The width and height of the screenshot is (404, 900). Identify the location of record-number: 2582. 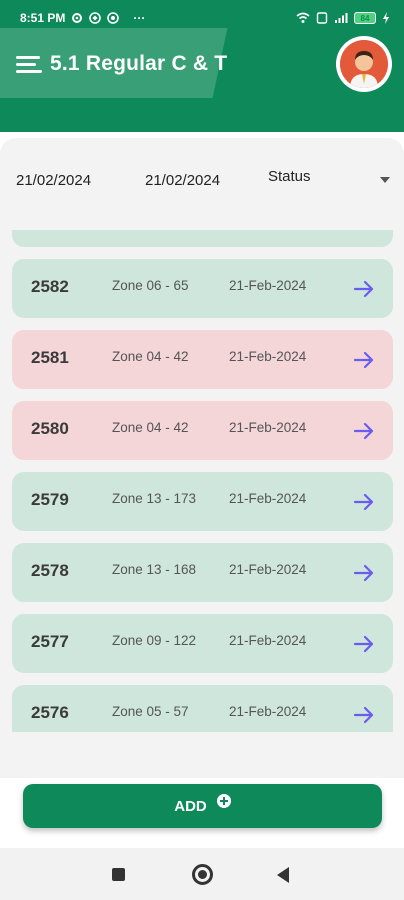
(50, 286).